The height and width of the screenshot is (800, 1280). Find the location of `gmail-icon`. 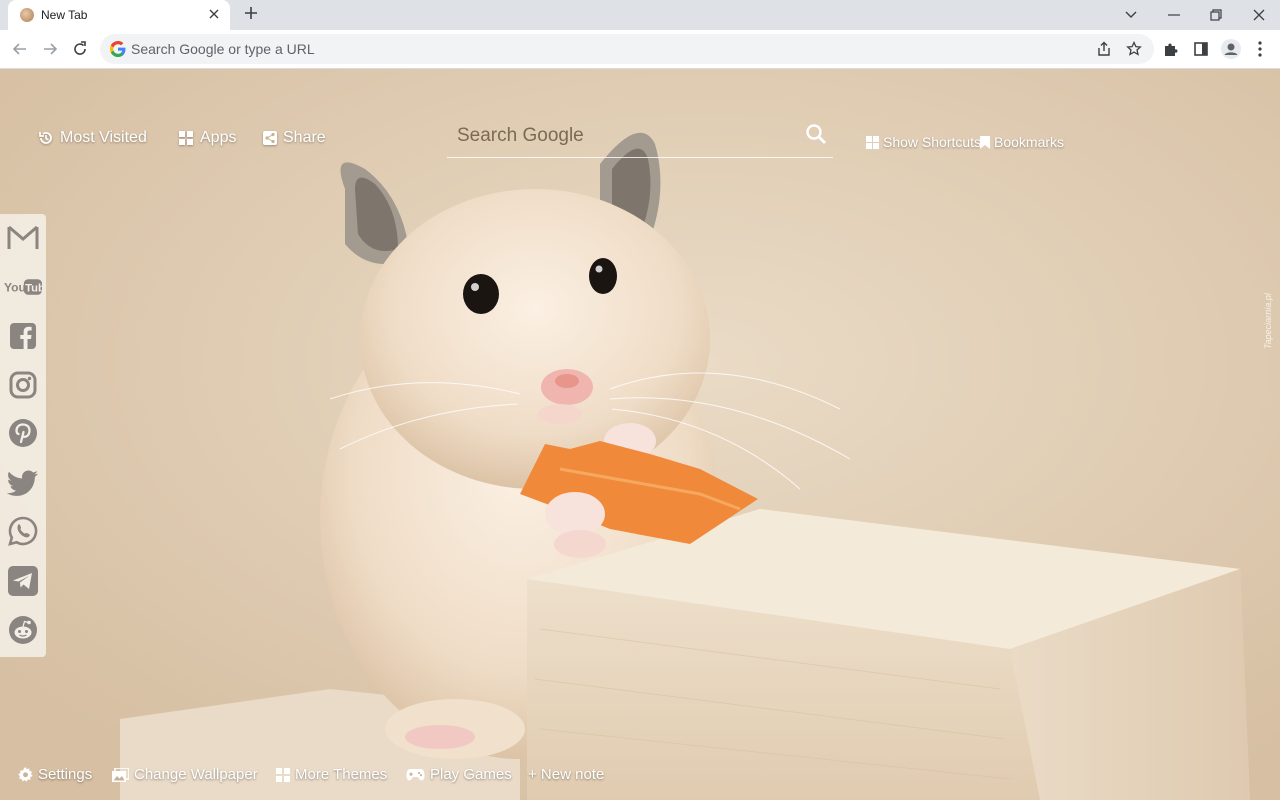

gmail-icon is located at coordinates (23, 238).